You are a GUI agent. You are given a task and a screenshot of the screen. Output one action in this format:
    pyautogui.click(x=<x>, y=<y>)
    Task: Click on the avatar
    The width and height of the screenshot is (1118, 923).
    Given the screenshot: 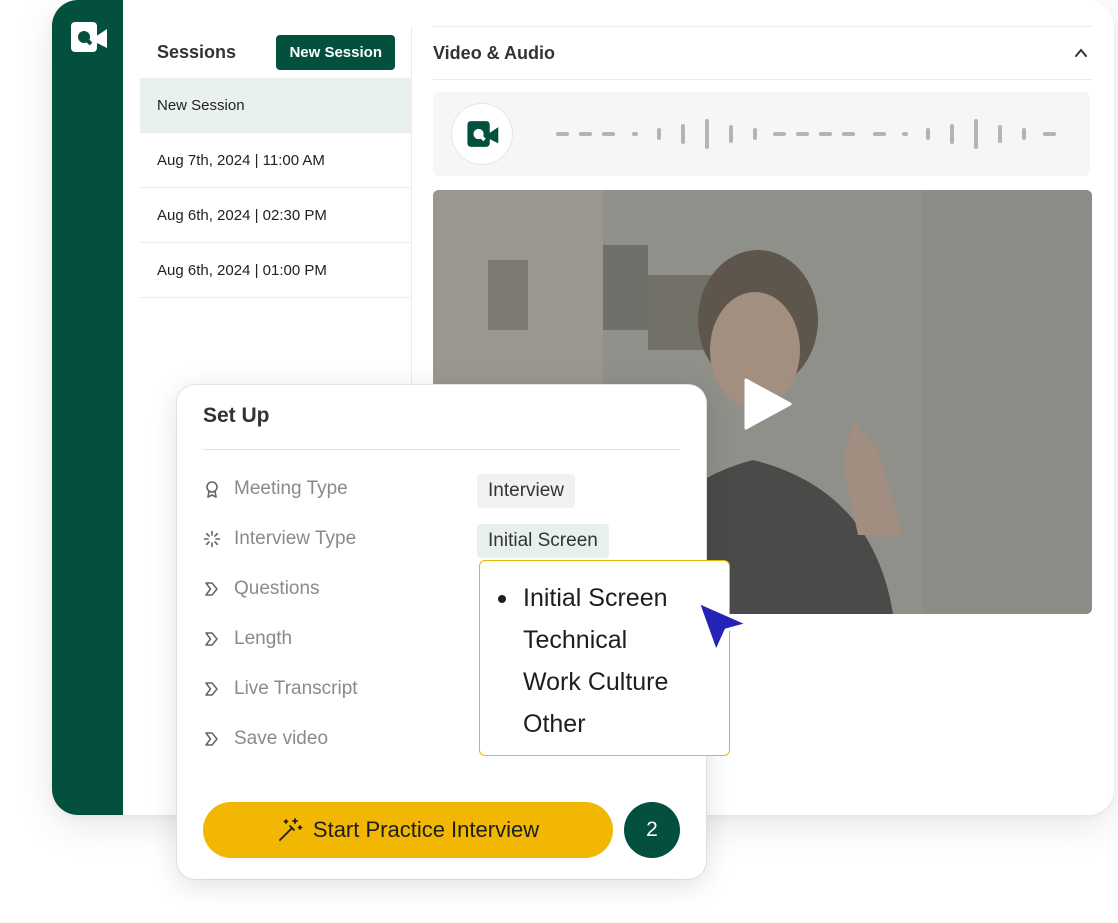 What is the action you would take?
    pyautogui.click(x=482, y=134)
    